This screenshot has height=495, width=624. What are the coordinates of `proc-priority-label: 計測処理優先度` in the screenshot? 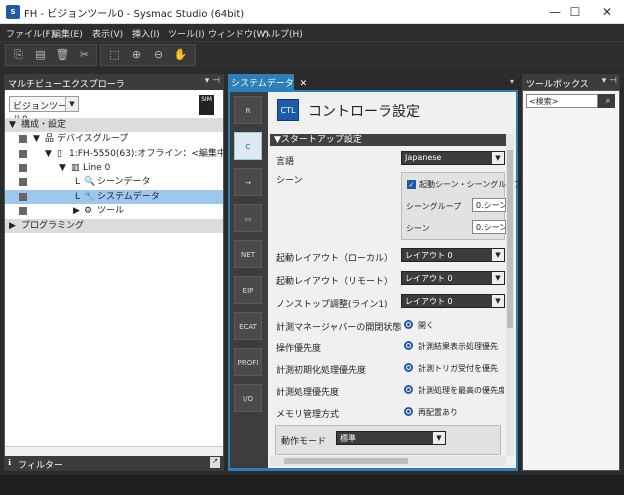 It's located at (308, 393).